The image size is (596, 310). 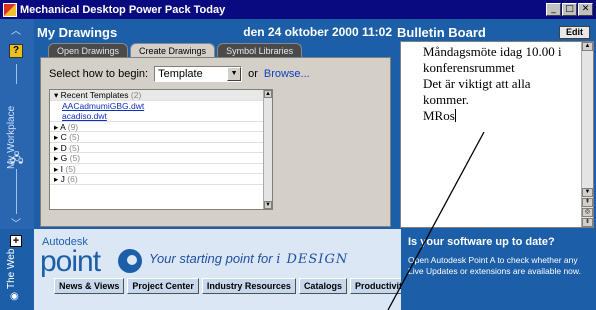 I want to click on text-caret, so click(x=455, y=115).